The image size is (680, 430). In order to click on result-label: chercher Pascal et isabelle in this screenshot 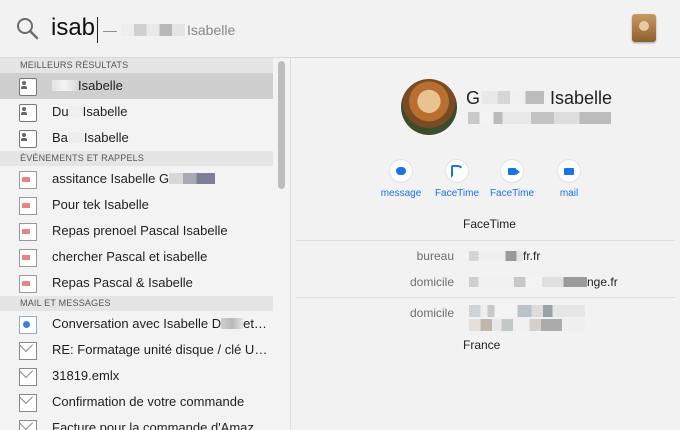, I will do `click(130, 256)`.